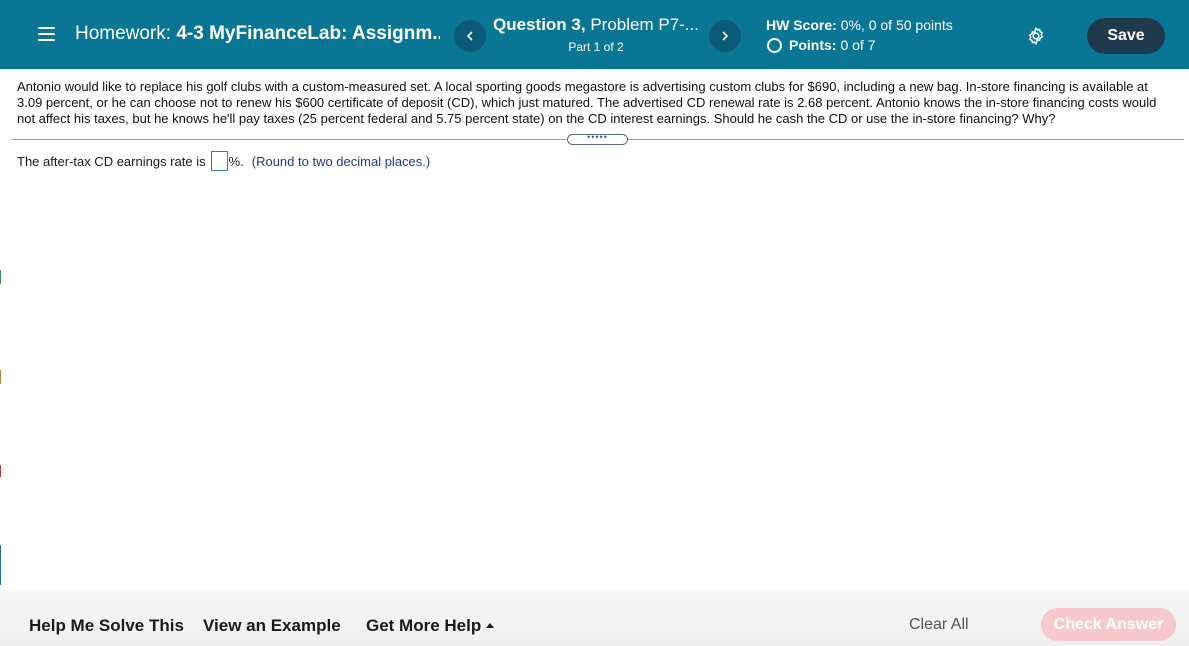 The image size is (1189, 646). I want to click on gear-icon, so click(1036, 36).